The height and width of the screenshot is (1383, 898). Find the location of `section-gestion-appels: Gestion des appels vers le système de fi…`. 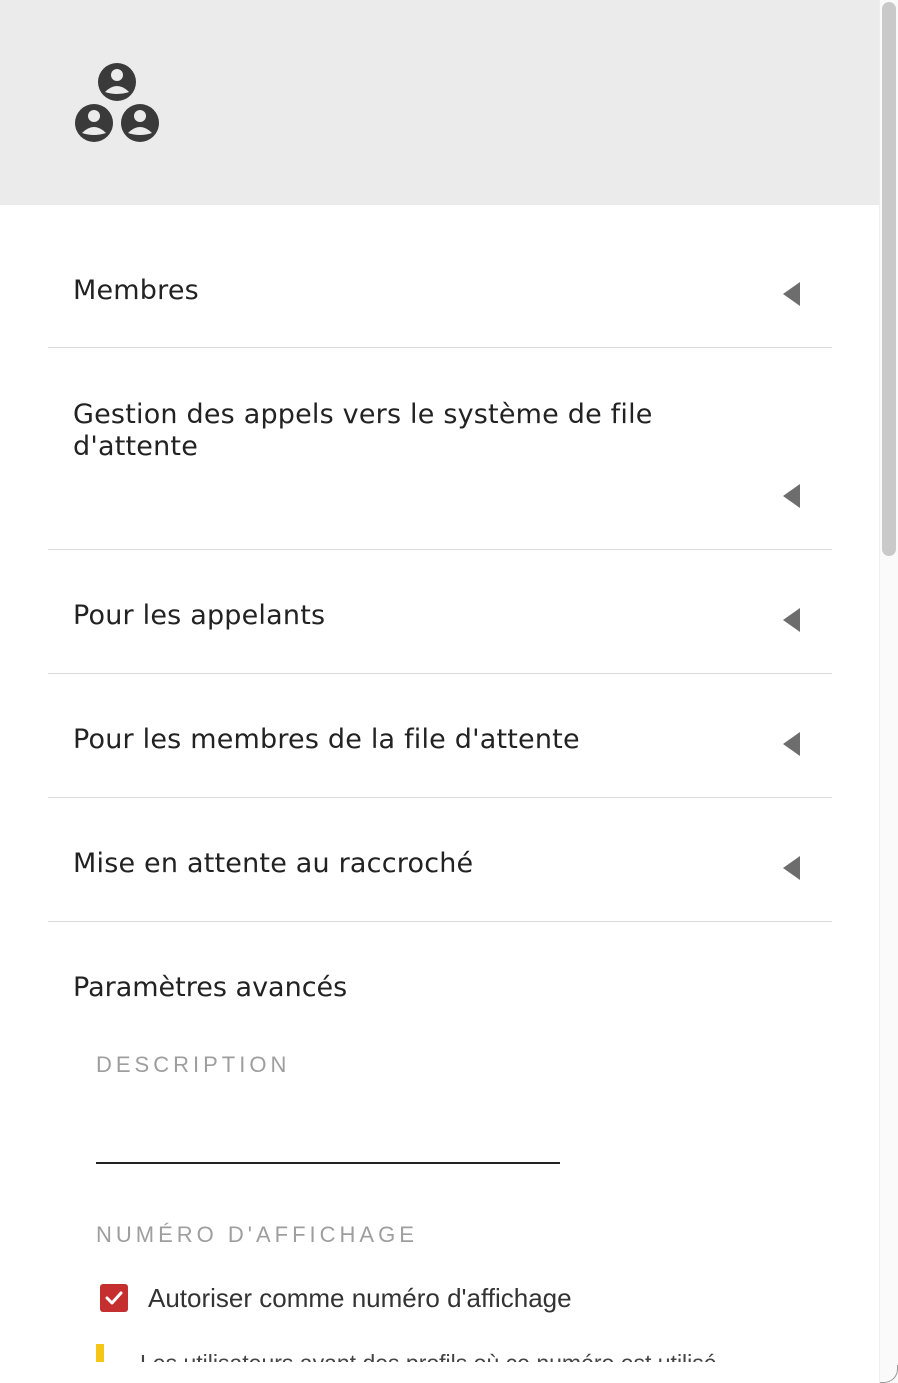

section-gestion-appels: Gestion des appels vers le système de fi… is located at coordinates (440, 449).